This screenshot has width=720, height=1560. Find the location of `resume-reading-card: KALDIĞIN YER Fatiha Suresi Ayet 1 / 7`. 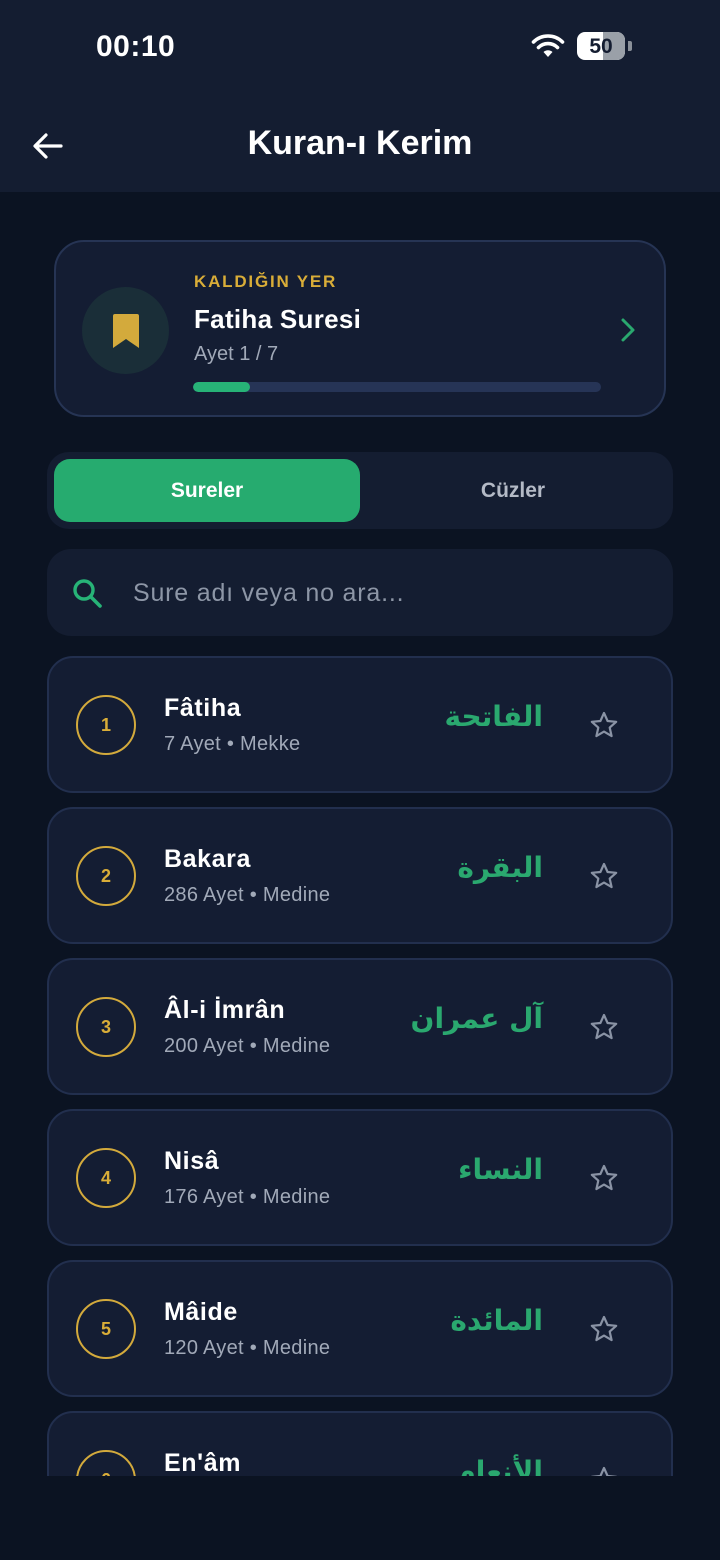

resume-reading-card: KALDIĞIN YER Fatiha Suresi Ayet 1 / 7 is located at coordinates (360, 328).